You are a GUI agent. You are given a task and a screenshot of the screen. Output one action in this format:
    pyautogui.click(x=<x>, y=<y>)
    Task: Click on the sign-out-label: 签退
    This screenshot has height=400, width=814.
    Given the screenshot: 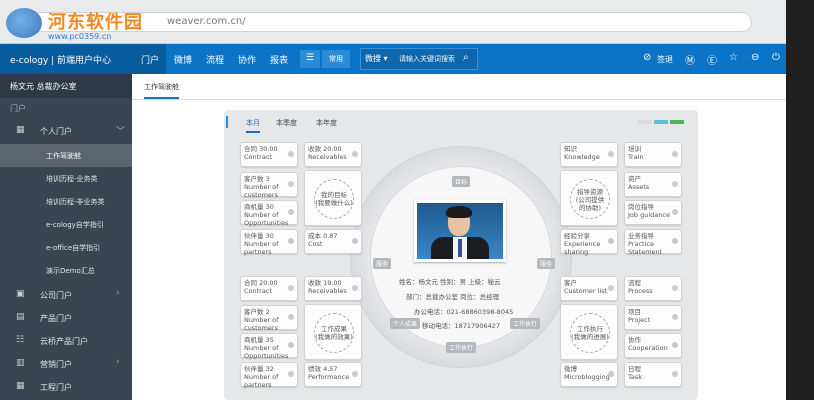 What is the action you would take?
    pyautogui.click(x=665, y=59)
    